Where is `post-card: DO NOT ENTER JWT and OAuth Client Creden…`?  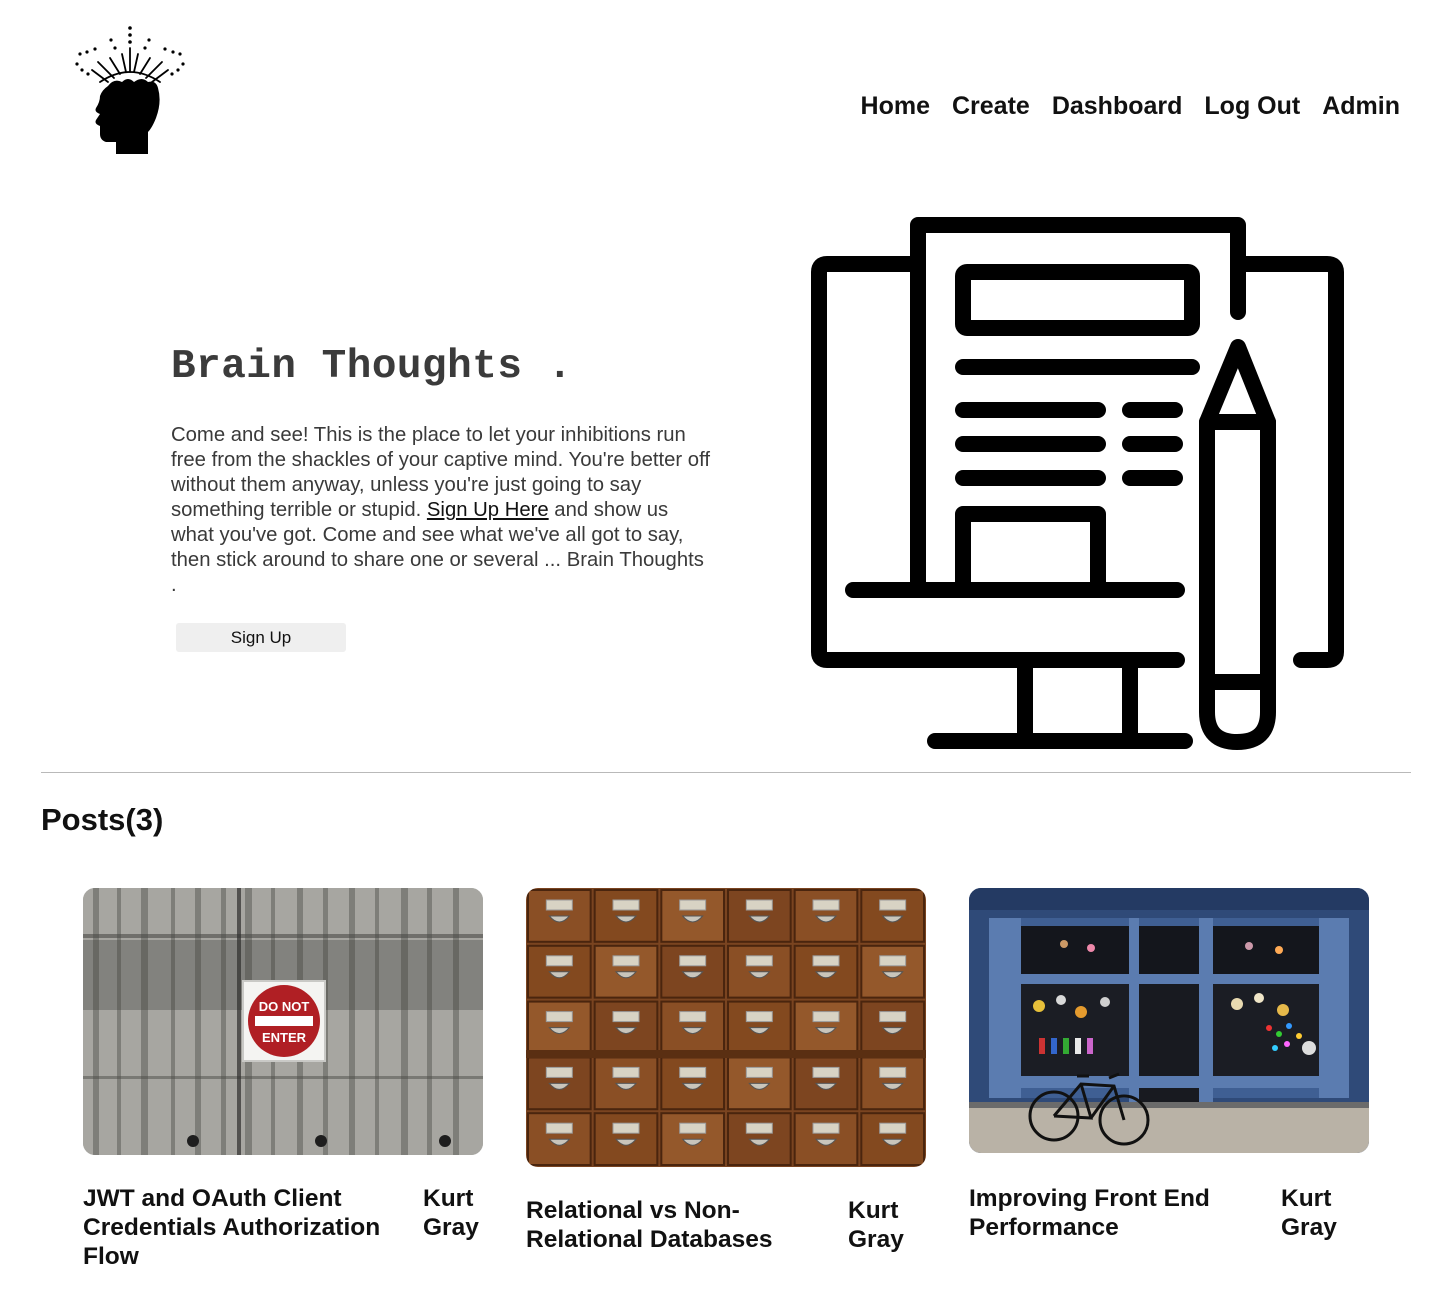
post-card: DO NOT ENTER JWT and OAuth Client Creden… is located at coordinates (283, 1083).